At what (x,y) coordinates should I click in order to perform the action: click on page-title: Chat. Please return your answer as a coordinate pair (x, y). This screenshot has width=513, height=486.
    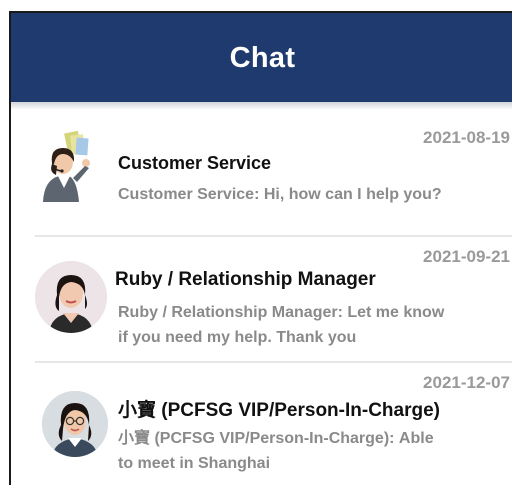
    Looking at the image, I should click on (262, 58).